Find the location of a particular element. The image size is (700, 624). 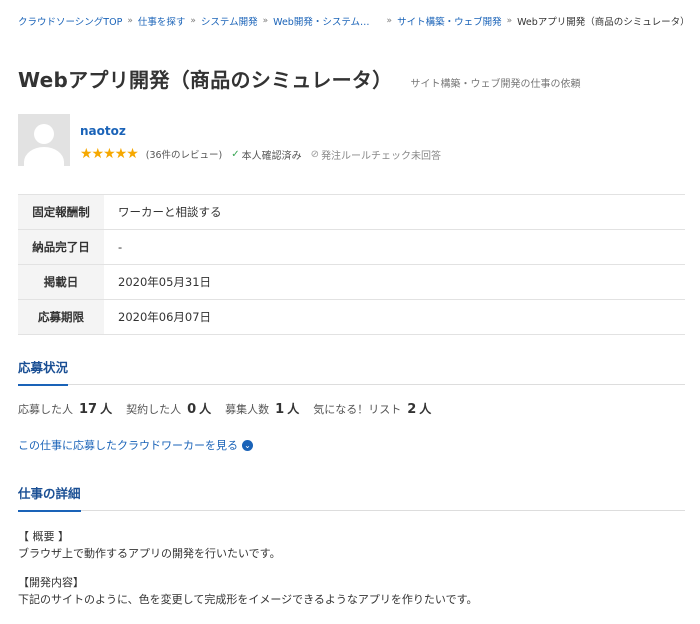

avatar-body-shape is located at coordinates (44, 156).